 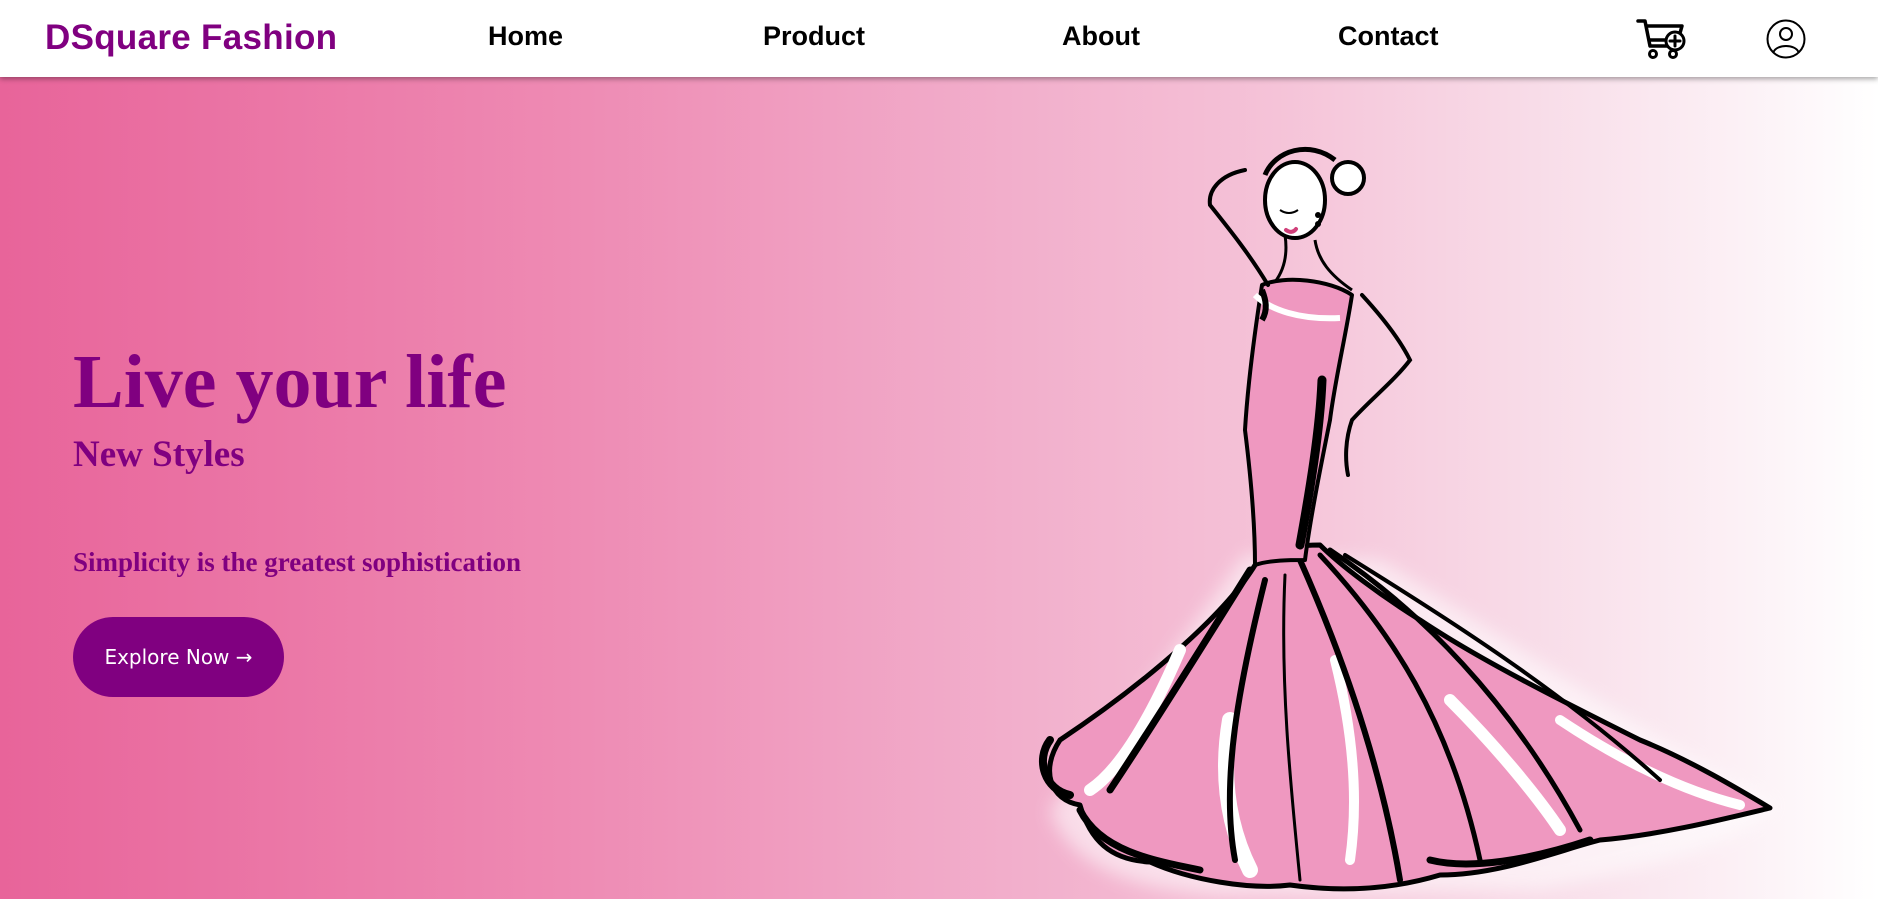 What do you see at coordinates (1101, 36) in the screenshot?
I see `nav-link-about: About` at bounding box center [1101, 36].